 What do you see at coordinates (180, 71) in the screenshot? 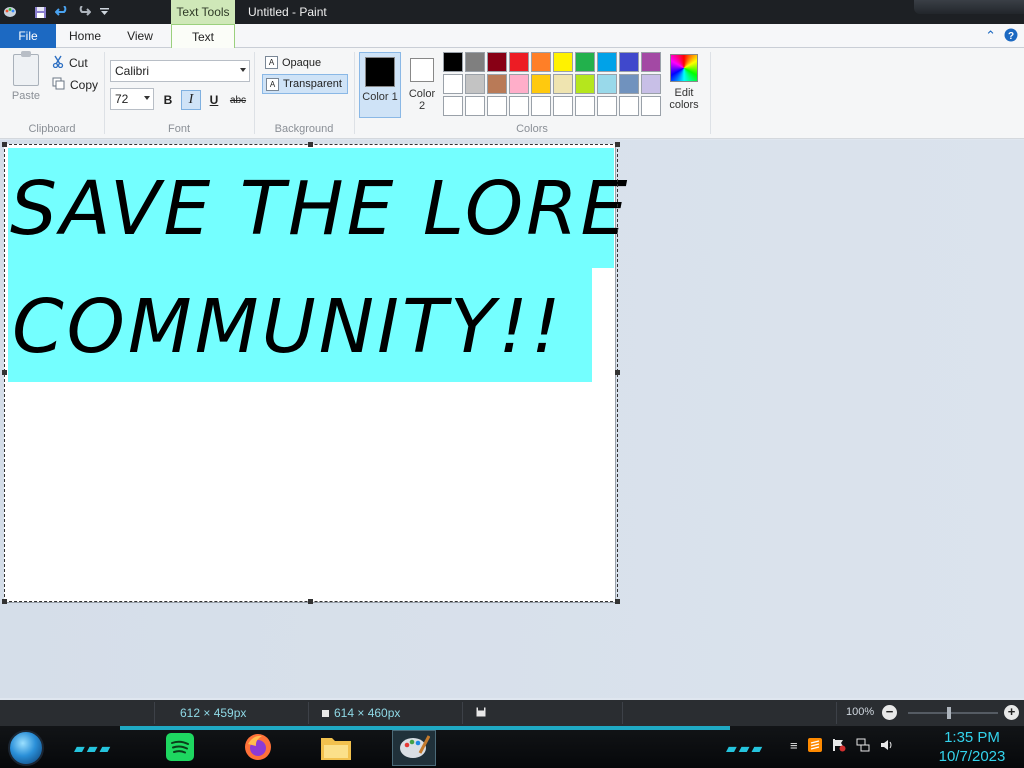
I see `font-family-select: Calibri` at bounding box center [180, 71].